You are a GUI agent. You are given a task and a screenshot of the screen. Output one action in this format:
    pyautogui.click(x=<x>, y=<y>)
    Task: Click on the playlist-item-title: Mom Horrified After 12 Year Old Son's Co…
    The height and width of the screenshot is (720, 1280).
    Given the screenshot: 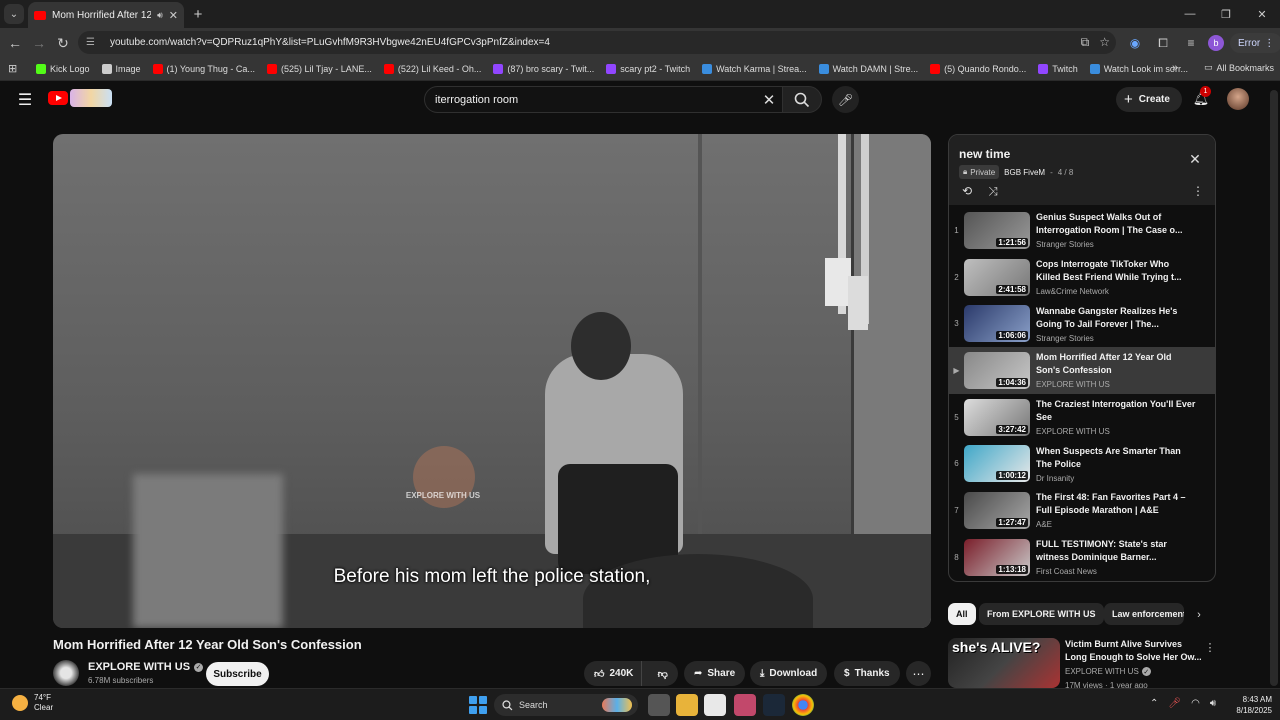 What is the action you would take?
    pyautogui.click(x=1116, y=364)
    